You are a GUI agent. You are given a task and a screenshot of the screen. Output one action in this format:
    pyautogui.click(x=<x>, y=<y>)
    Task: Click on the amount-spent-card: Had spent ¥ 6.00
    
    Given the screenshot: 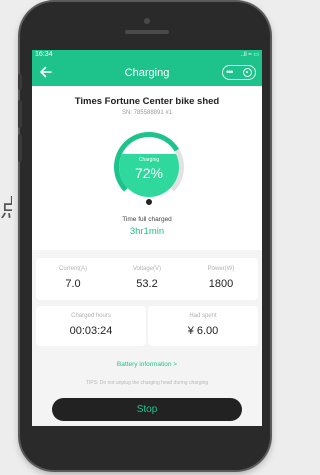 What is the action you would take?
    pyautogui.click(x=203, y=326)
    